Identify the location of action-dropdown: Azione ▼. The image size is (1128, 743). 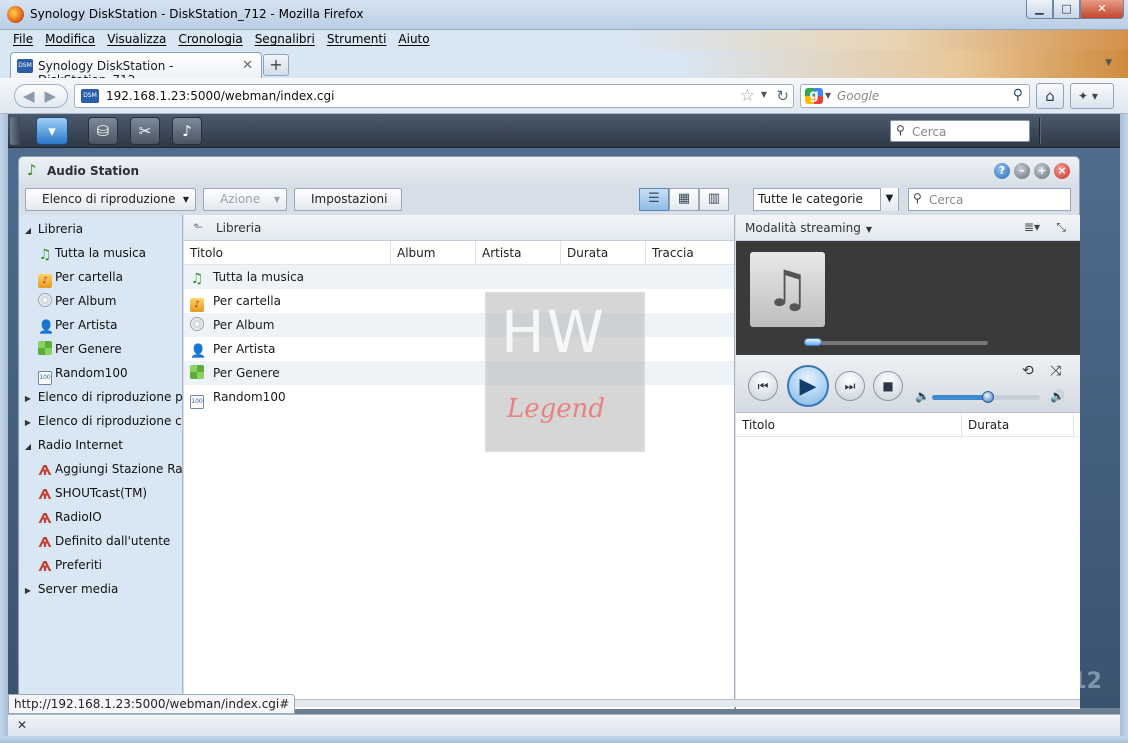
(245, 199).